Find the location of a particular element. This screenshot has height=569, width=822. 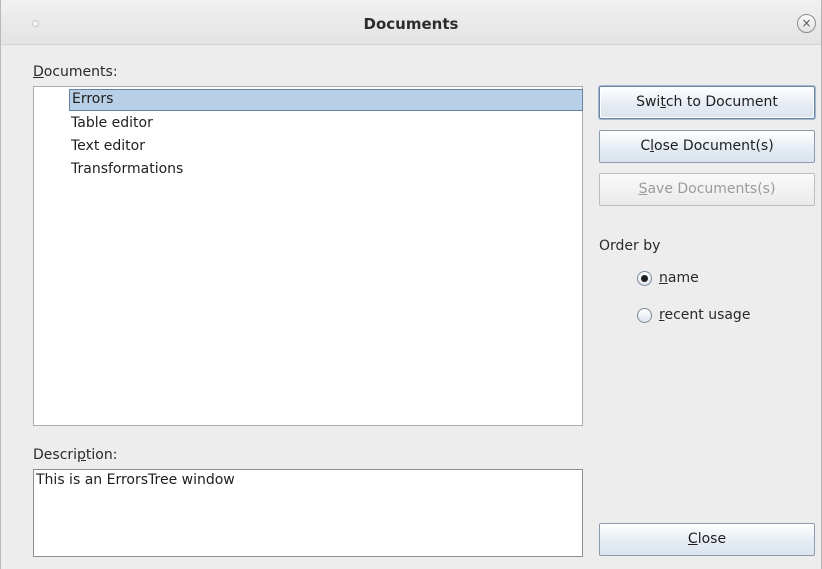

list-item-text-editor: Text editor is located at coordinates (326, 147).